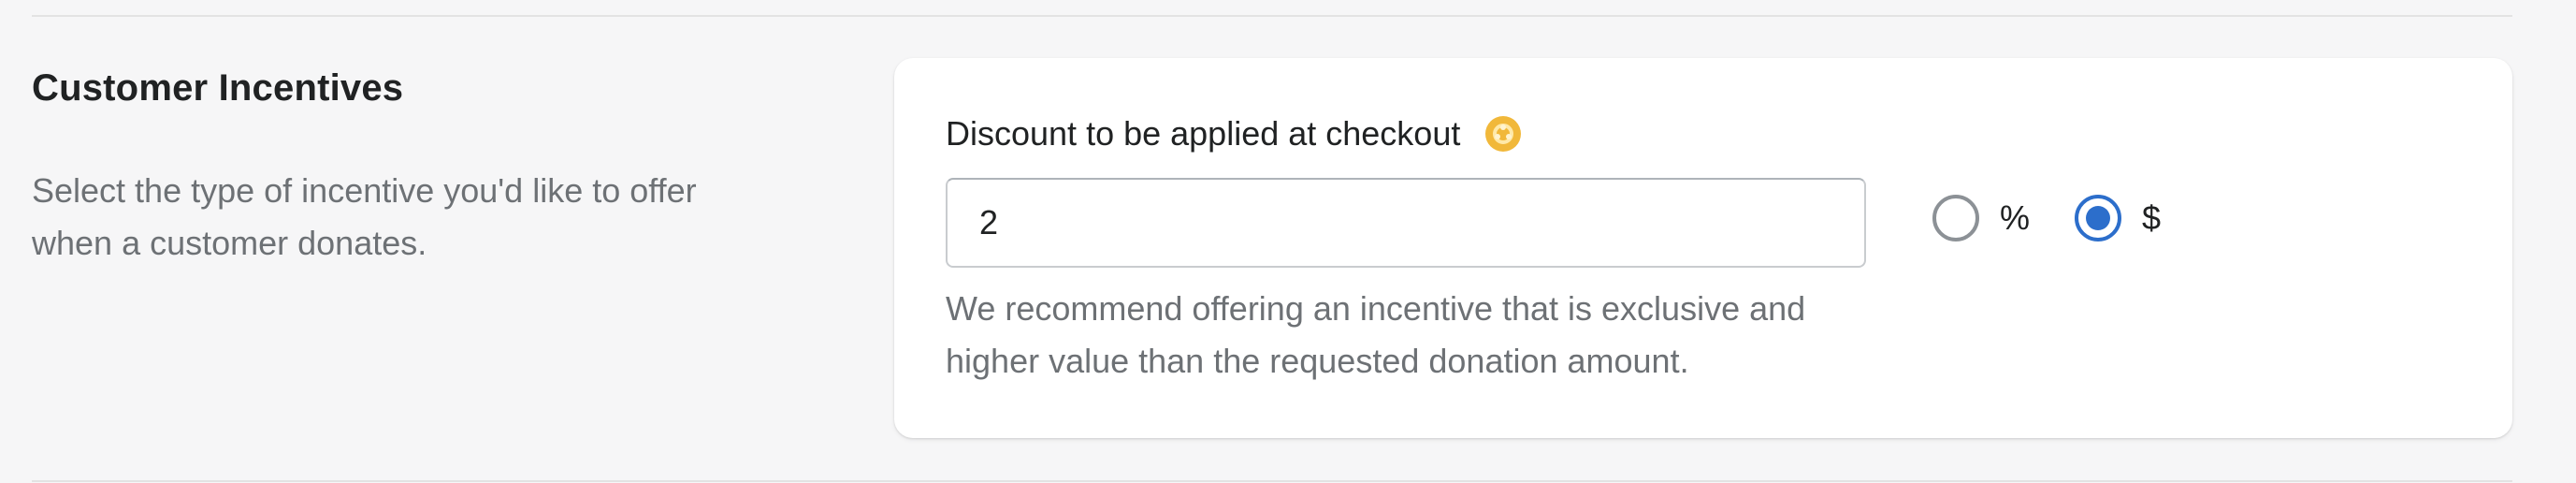 This screenshot has width=2576, height=483. I want to click on section-title: Customer Incentives, so click(218, 88).